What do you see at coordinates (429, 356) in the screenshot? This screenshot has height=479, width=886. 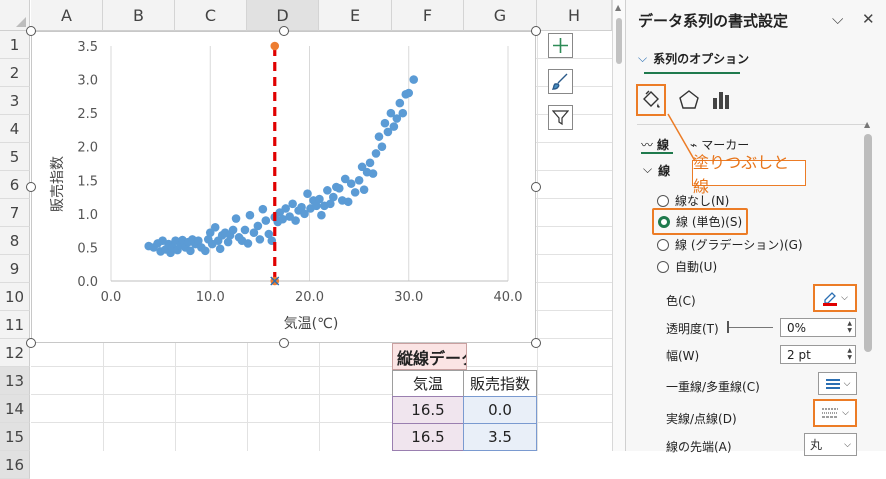 I see `table-title-cell: 縦線データ` at bounding box center [429, 356].